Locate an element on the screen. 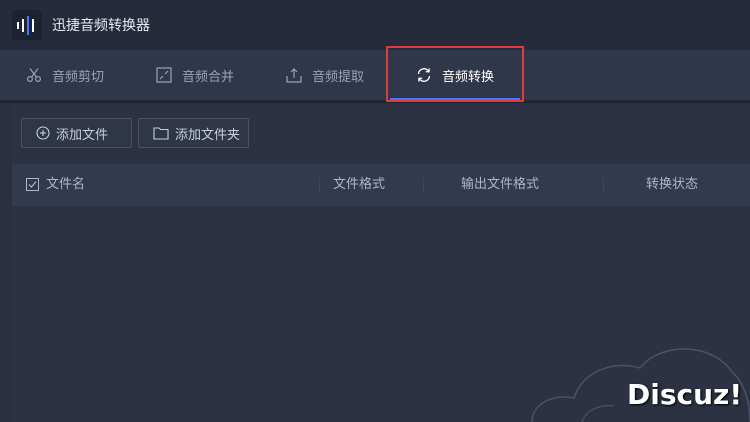 The image size is (750, 422). extract-icon is located at coordinates (294, 75).